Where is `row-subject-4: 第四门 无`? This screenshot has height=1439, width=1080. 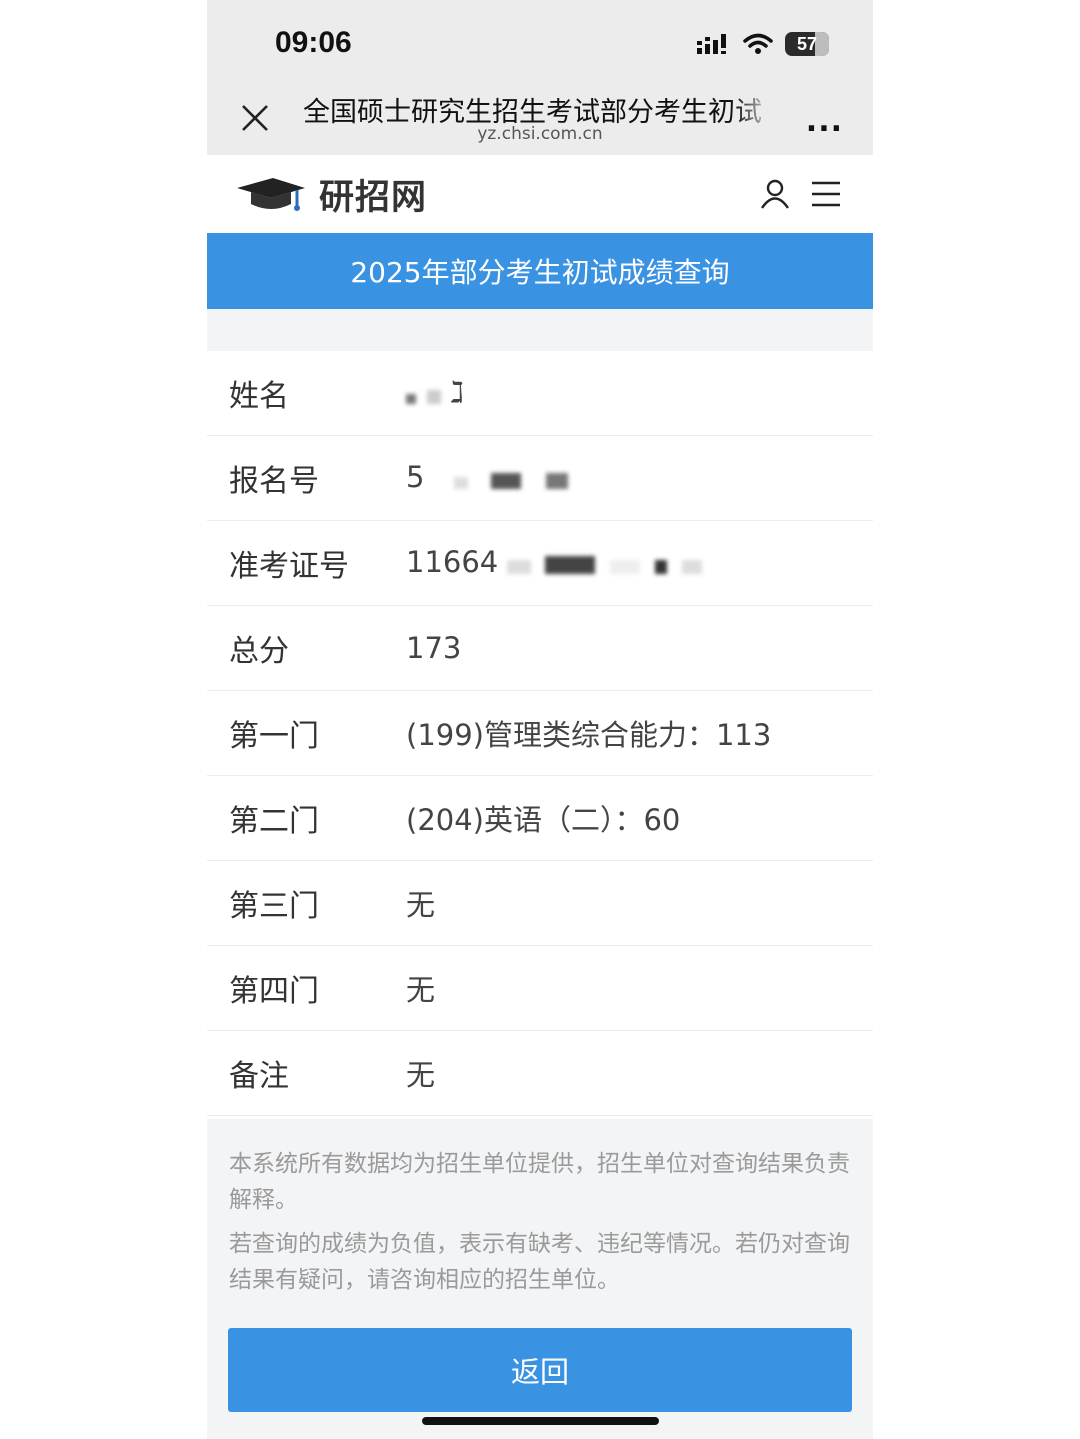
row-subject-4: 第四门 无 is located at coordinates (540, 988).